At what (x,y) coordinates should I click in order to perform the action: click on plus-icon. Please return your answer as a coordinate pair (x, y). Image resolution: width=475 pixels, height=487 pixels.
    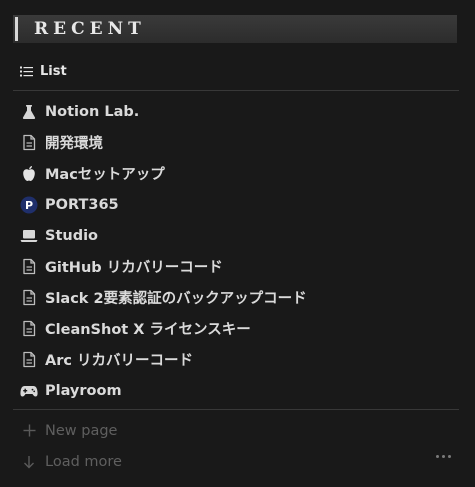
    Looking at the image, I should click on (29, 431).